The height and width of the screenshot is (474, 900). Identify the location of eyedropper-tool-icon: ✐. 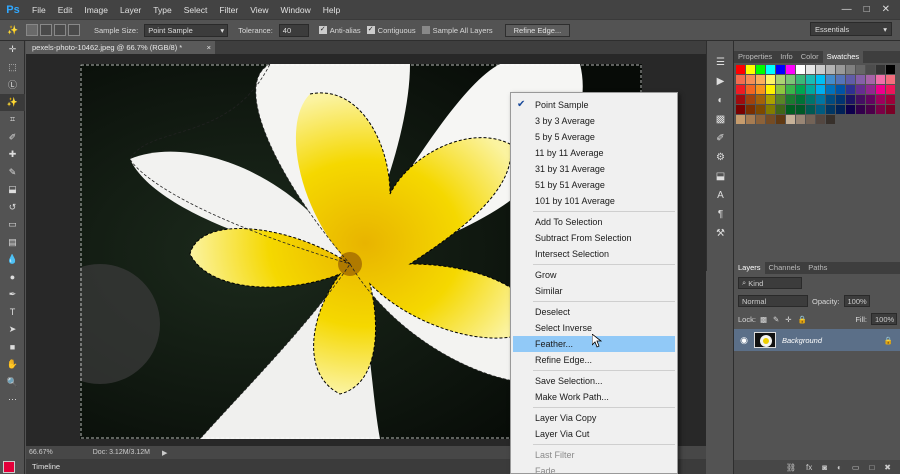
(12, 138).